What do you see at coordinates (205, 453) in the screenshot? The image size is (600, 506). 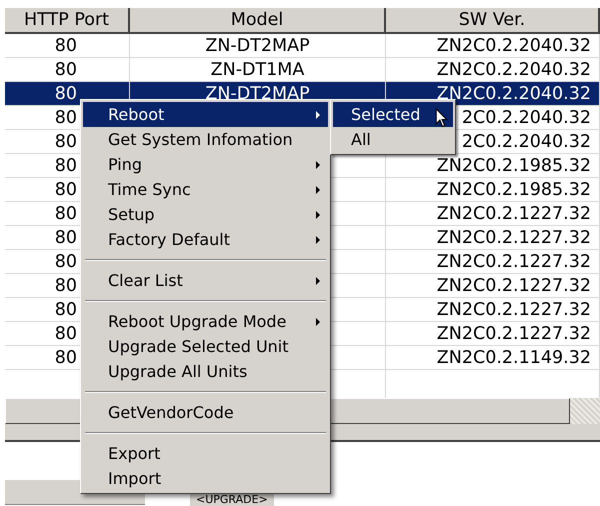 I see `menu-item: Export` at bounding box center [205, 453].